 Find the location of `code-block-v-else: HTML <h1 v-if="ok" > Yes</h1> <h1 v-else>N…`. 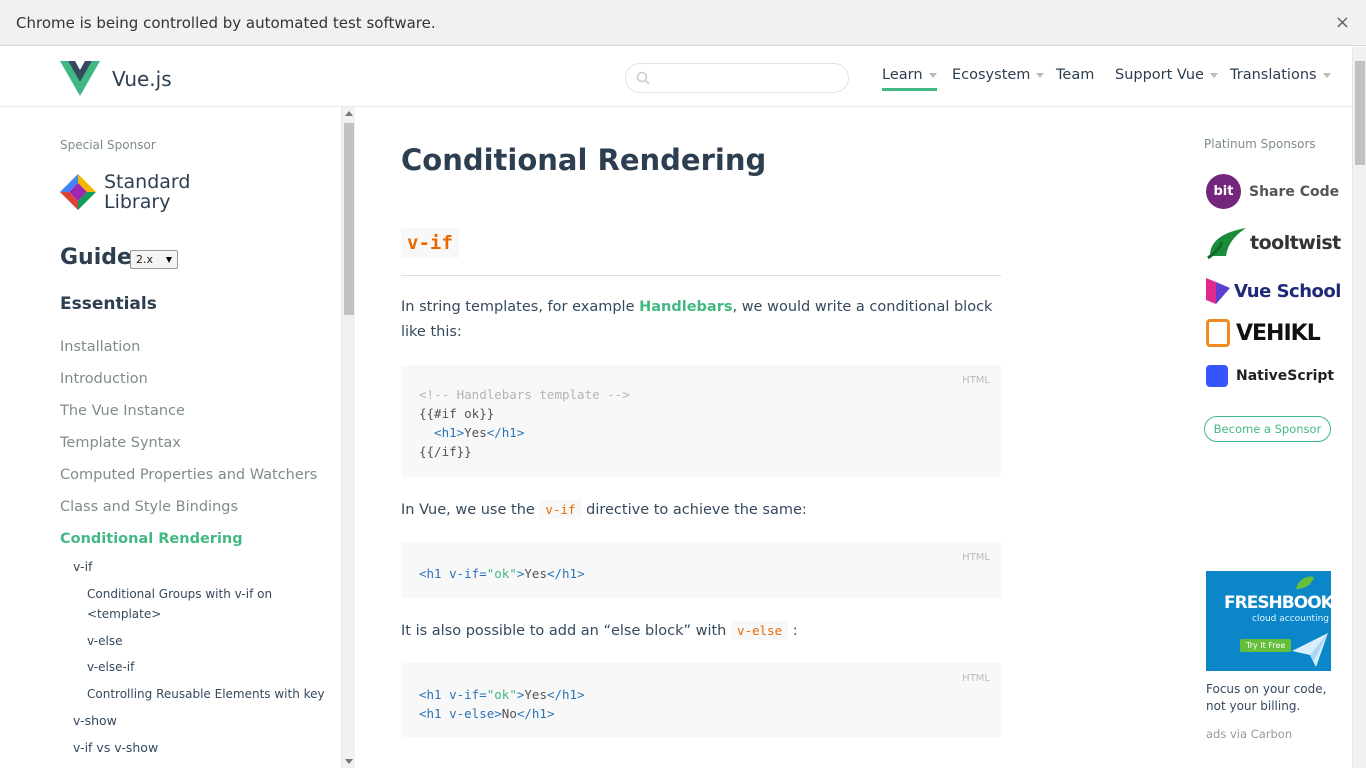

code-block-v-else: HTML <h1 v-if="ok" > Yes</h1> <h1 v-else>N… is located at coordinates (701, 700).